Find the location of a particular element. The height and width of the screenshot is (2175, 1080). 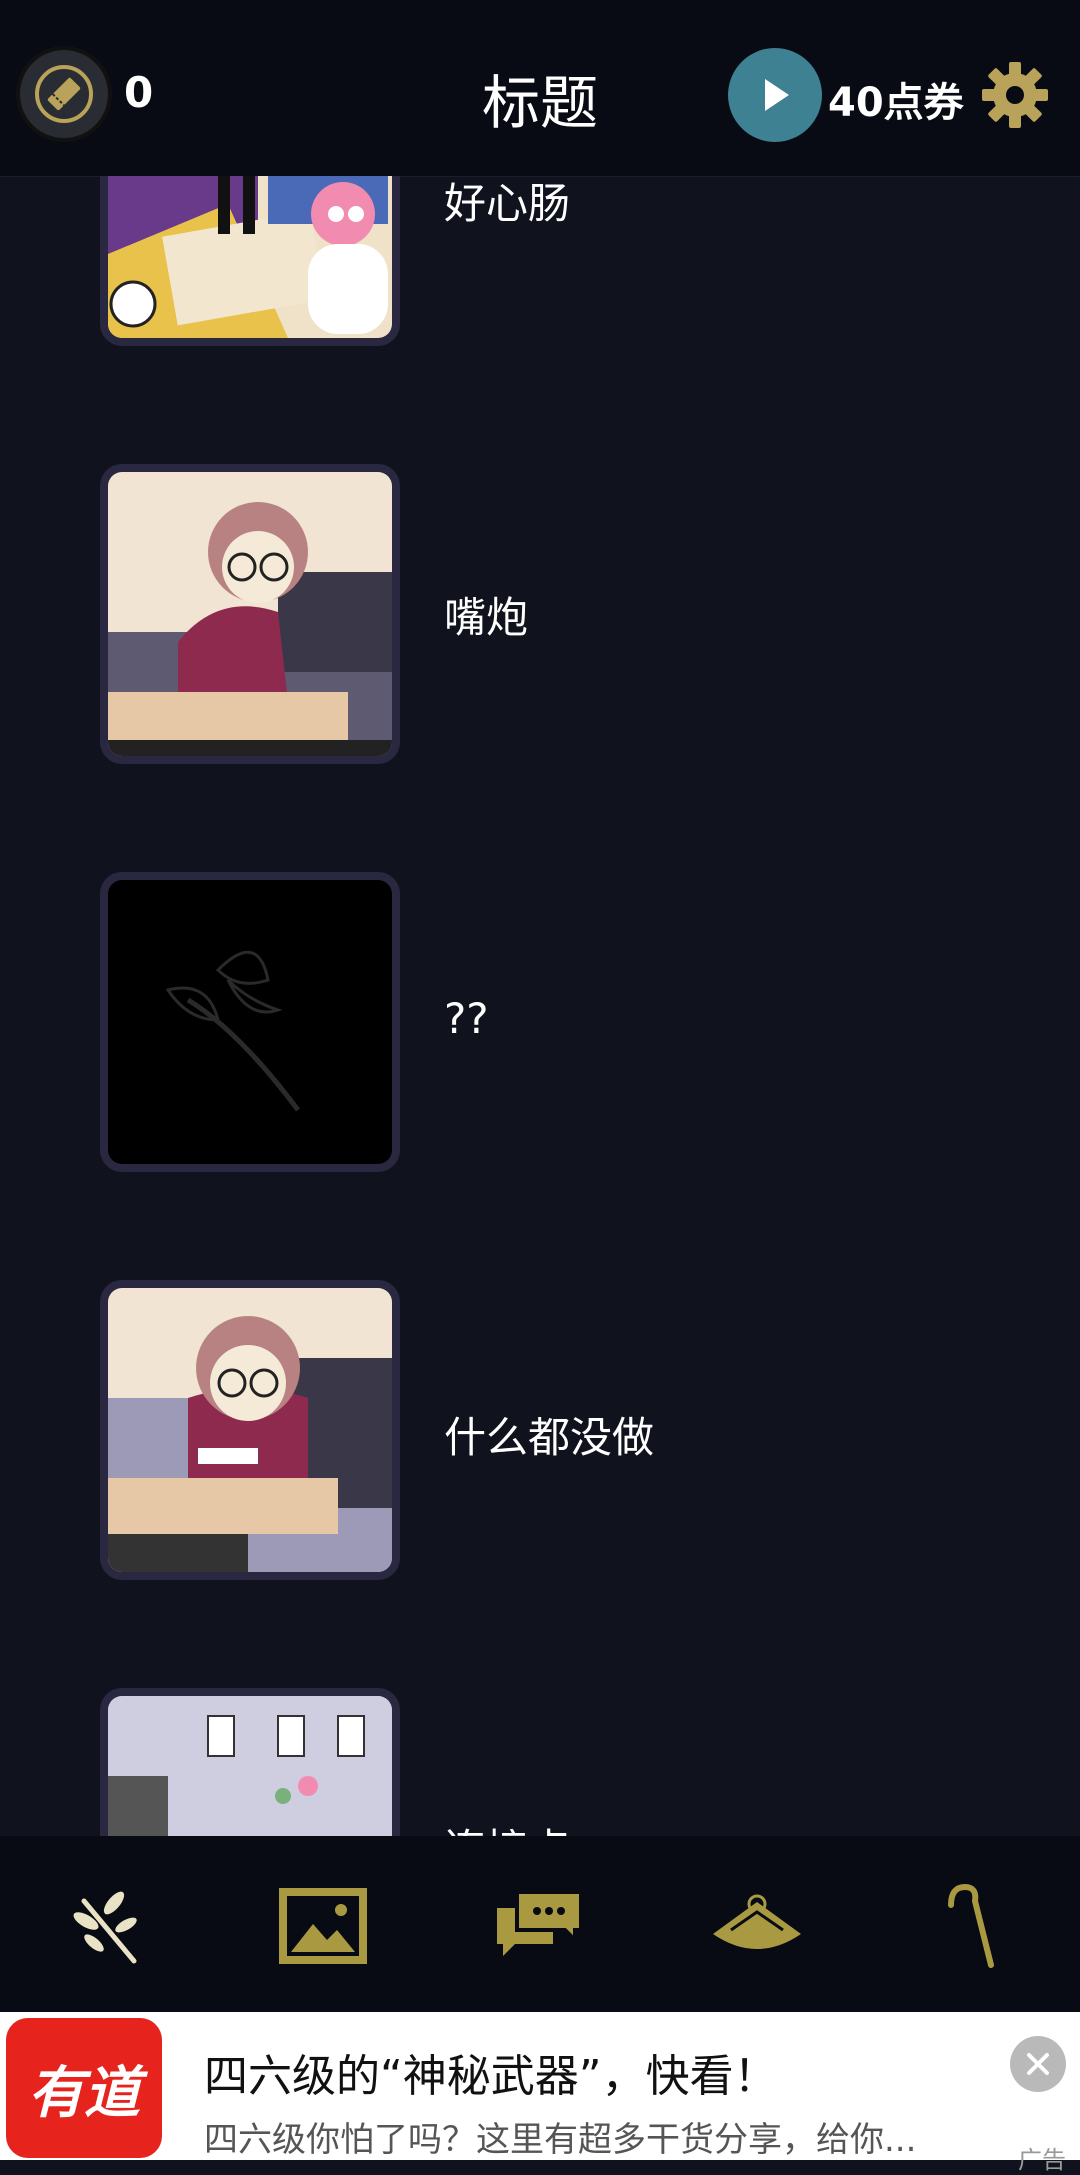

ad-close-button is located at coordinates (1038, 2064).